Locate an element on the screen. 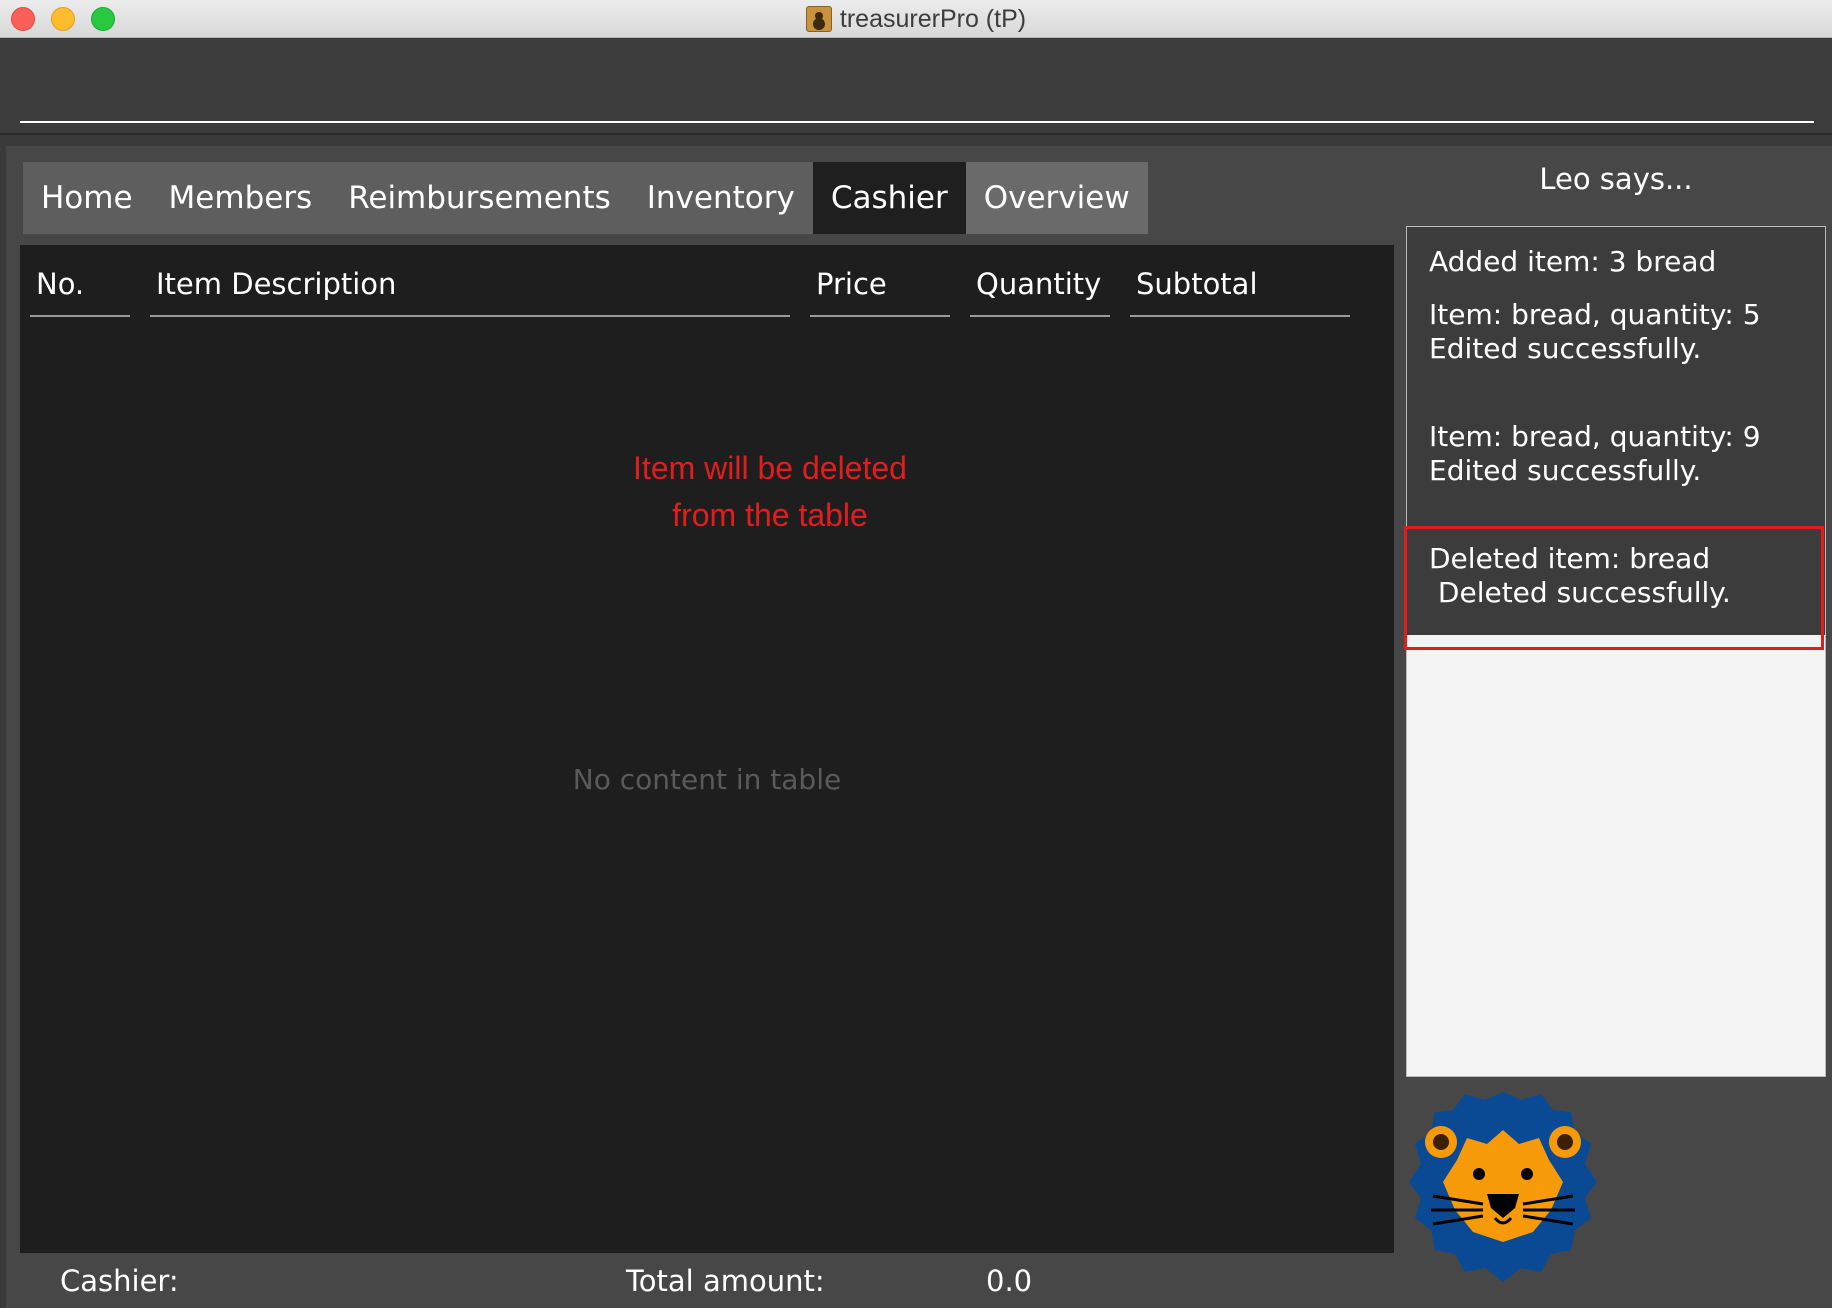 This screenshot has width=1832, height=1308. column-header-item-description: Item Description is located at coordinates (470, 292).